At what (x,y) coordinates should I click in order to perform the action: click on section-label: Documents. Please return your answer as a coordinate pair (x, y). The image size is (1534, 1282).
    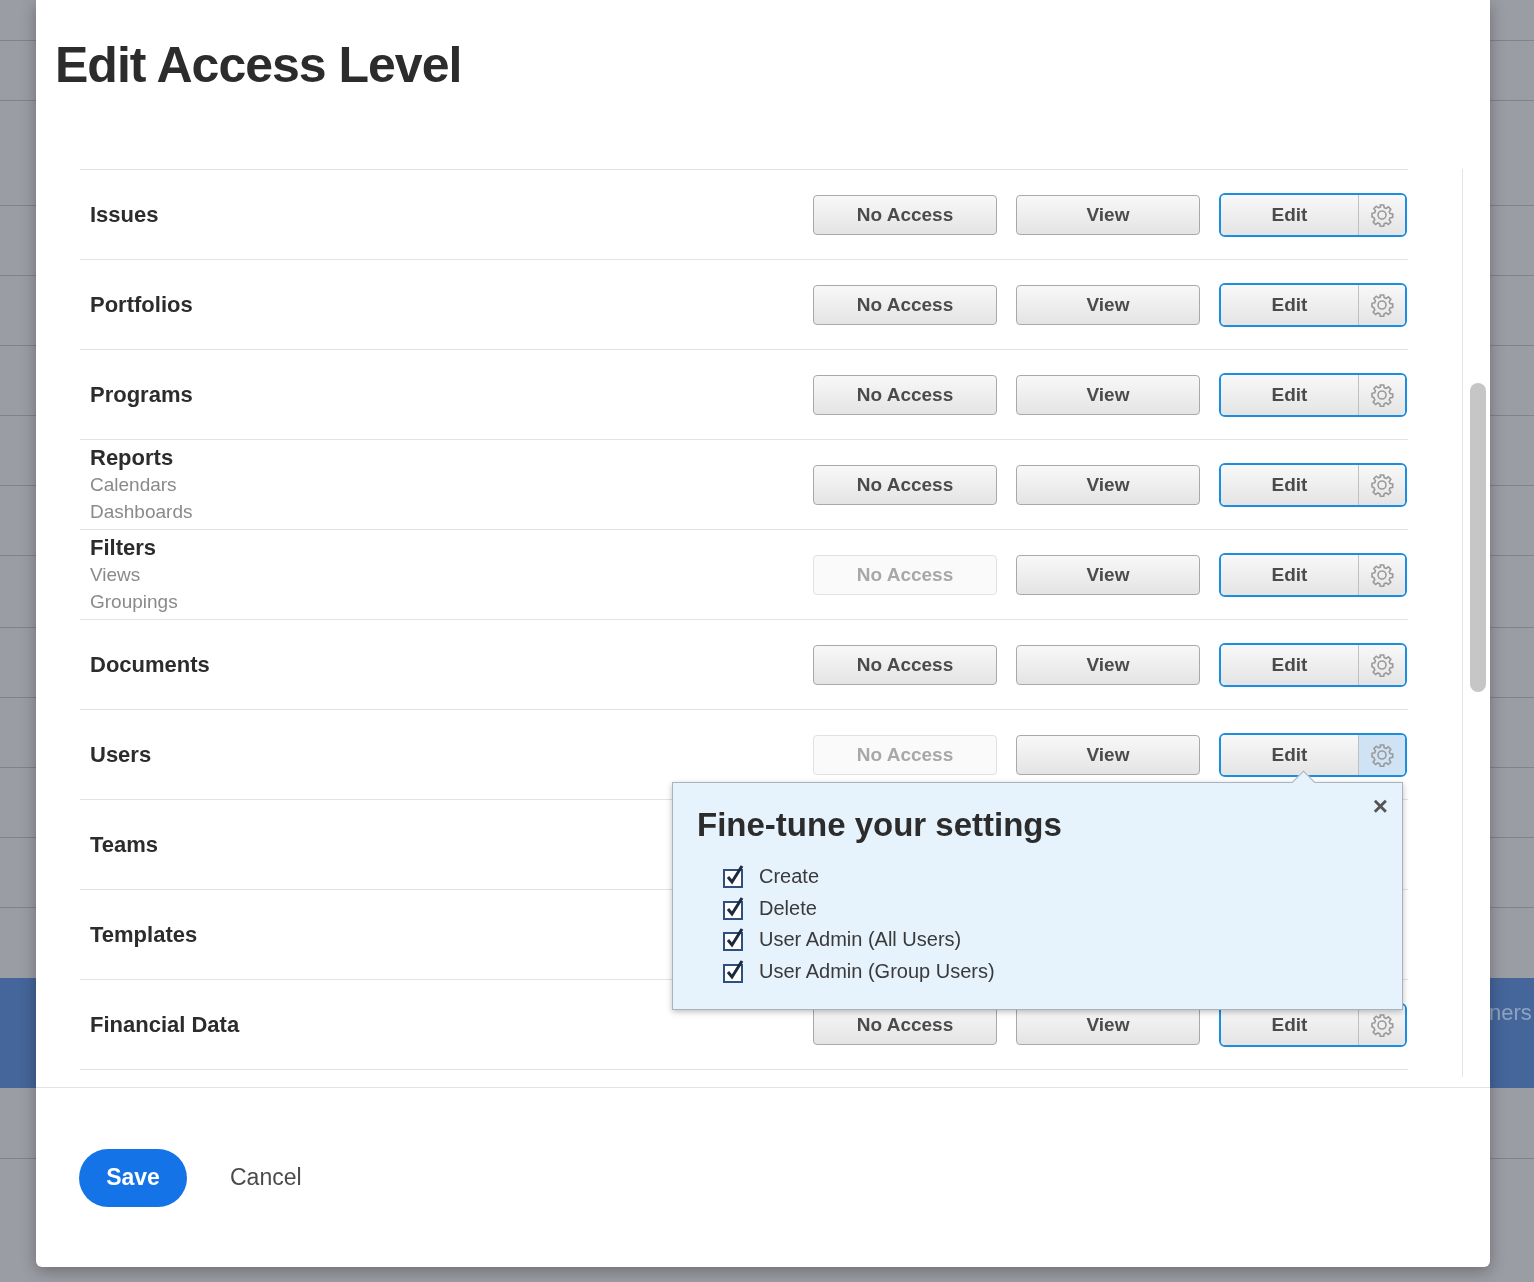
    Looking at the image, I should click on (150, 664).